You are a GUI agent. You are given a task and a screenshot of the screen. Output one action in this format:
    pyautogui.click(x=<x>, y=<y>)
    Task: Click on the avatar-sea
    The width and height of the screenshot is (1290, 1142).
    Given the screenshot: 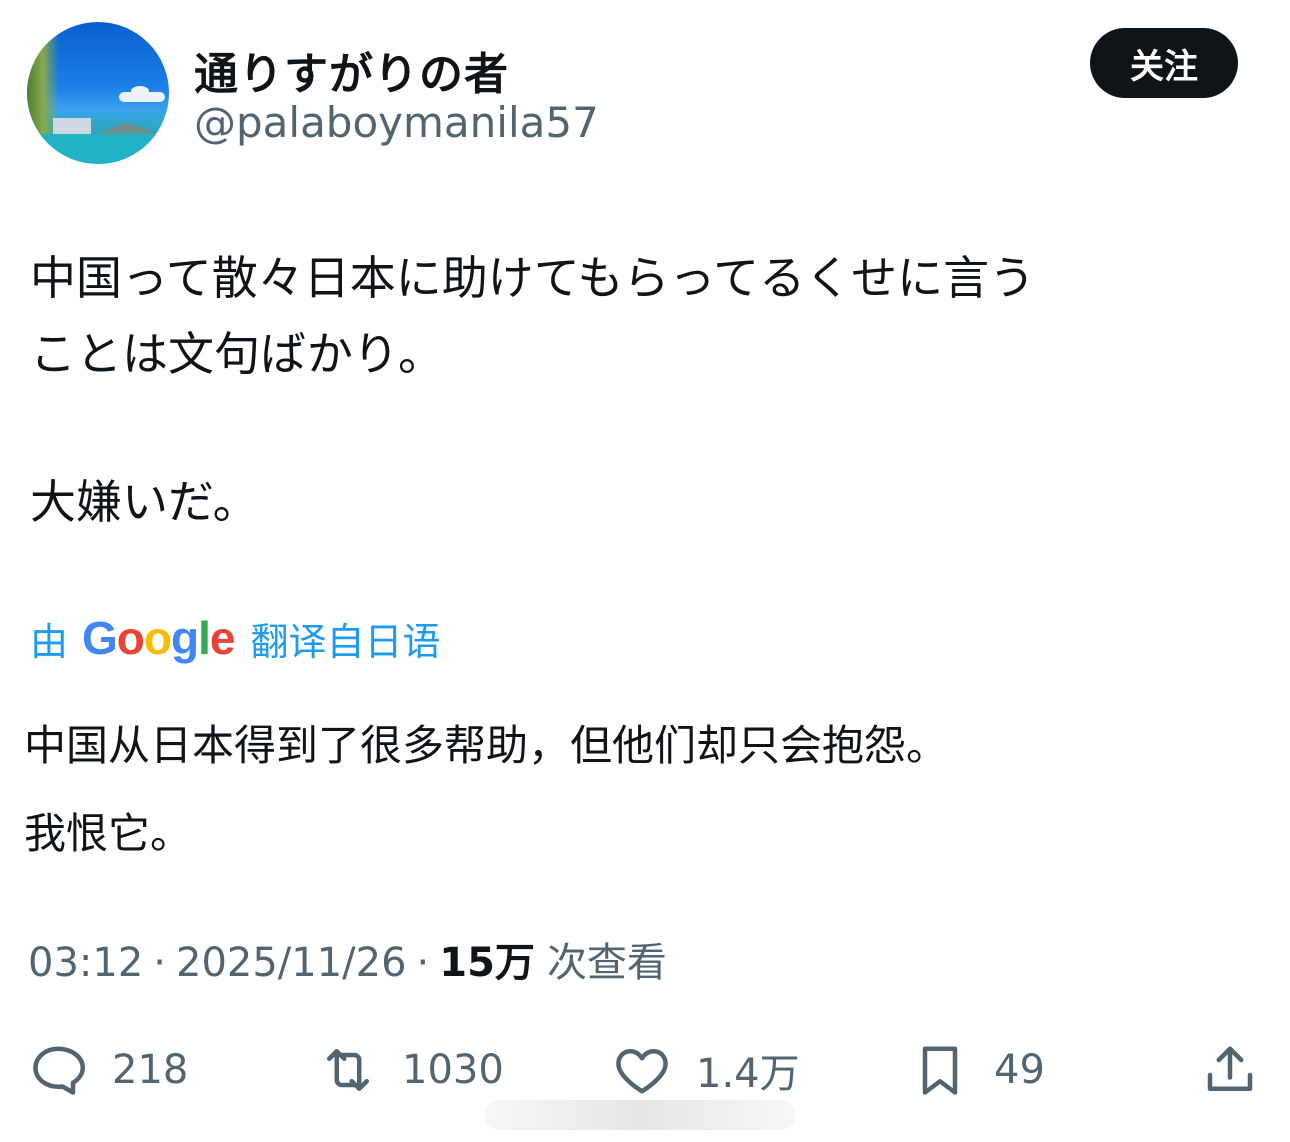 What is the action you would take?
    pyautogui.click(x=98, y=149)
    